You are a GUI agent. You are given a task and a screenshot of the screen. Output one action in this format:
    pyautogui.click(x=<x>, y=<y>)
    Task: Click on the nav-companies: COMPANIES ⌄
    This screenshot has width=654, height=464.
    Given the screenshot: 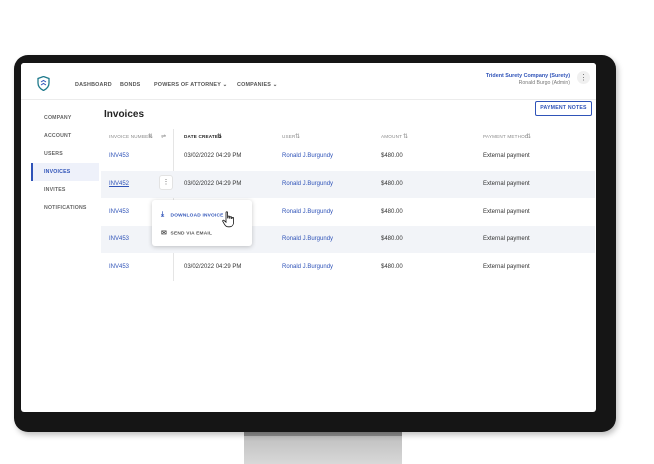 What is the action you would take?
    pyautogui.click(x=257, y=85)
    